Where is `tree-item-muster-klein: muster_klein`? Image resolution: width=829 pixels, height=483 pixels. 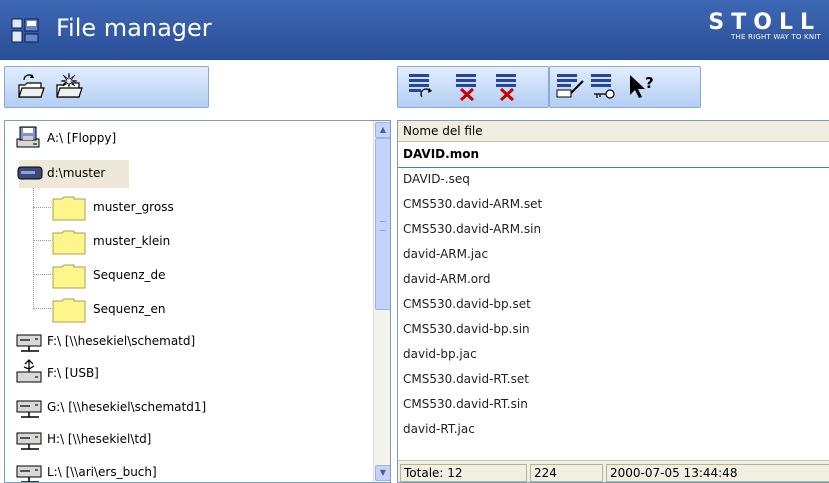 tree-item-muster-klein: muster_klein is located at coordinates (188, 241).